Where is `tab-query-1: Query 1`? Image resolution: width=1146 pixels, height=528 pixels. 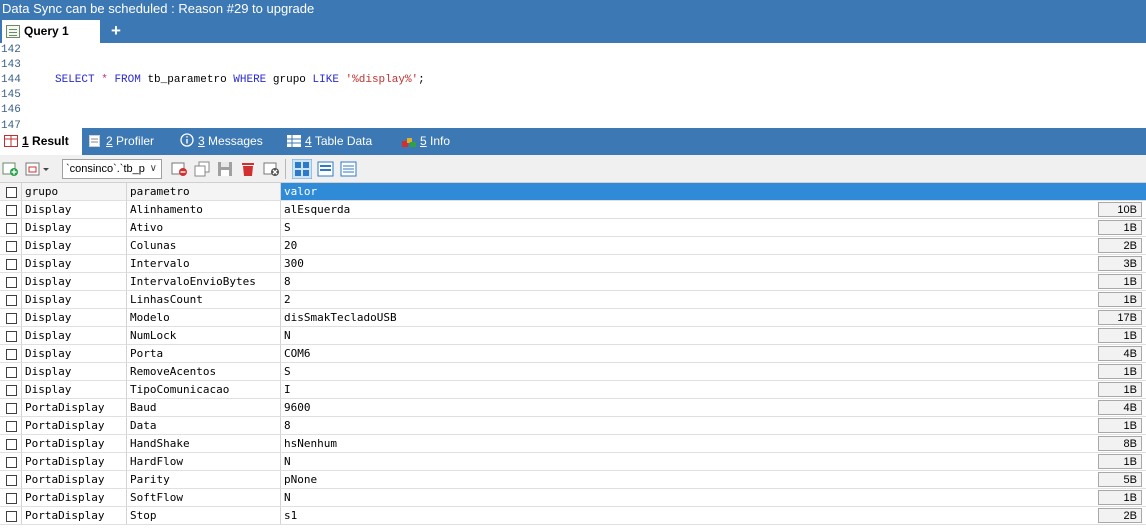 tab-query-1: Query 1 is located at coordinates (51, 31).